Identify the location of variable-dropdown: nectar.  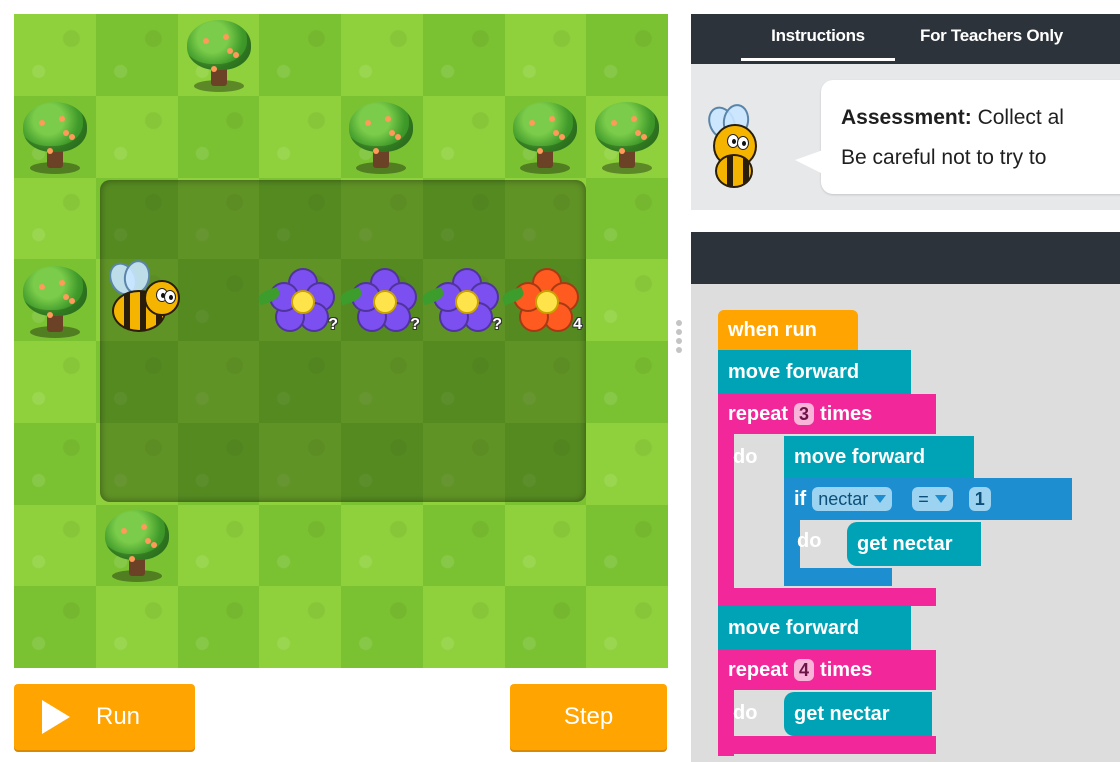
(852, 499).